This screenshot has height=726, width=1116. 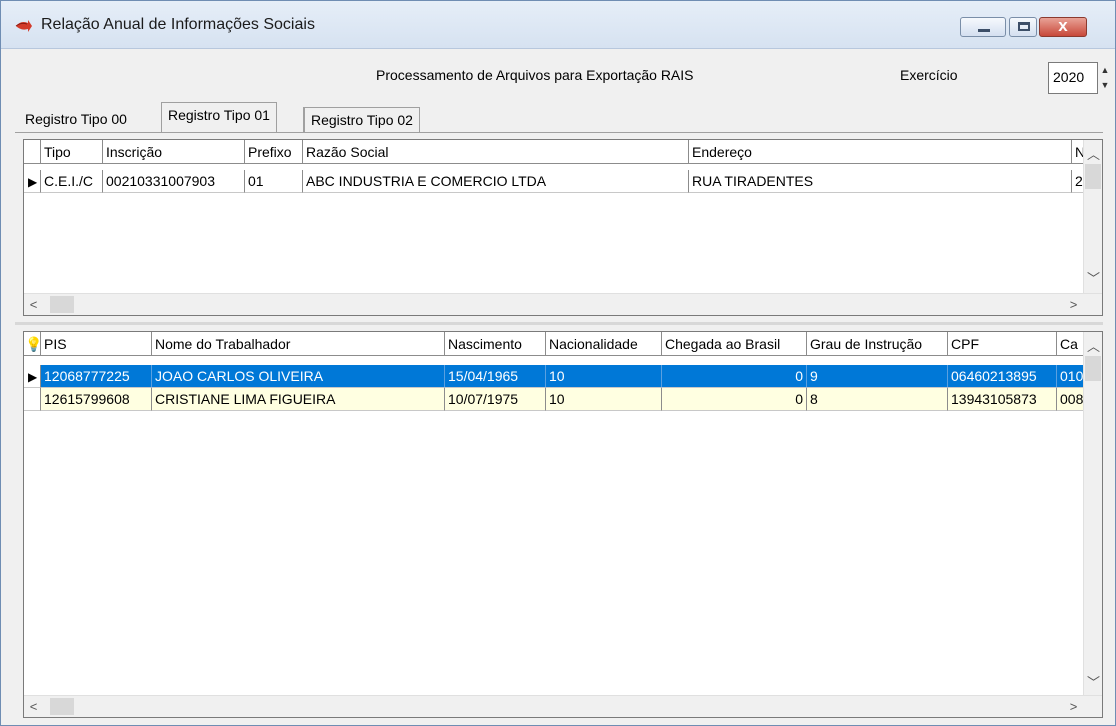 I want to click on tab-registro-tipo-01: Registro Tipo 01, so click(x=219, y=117).